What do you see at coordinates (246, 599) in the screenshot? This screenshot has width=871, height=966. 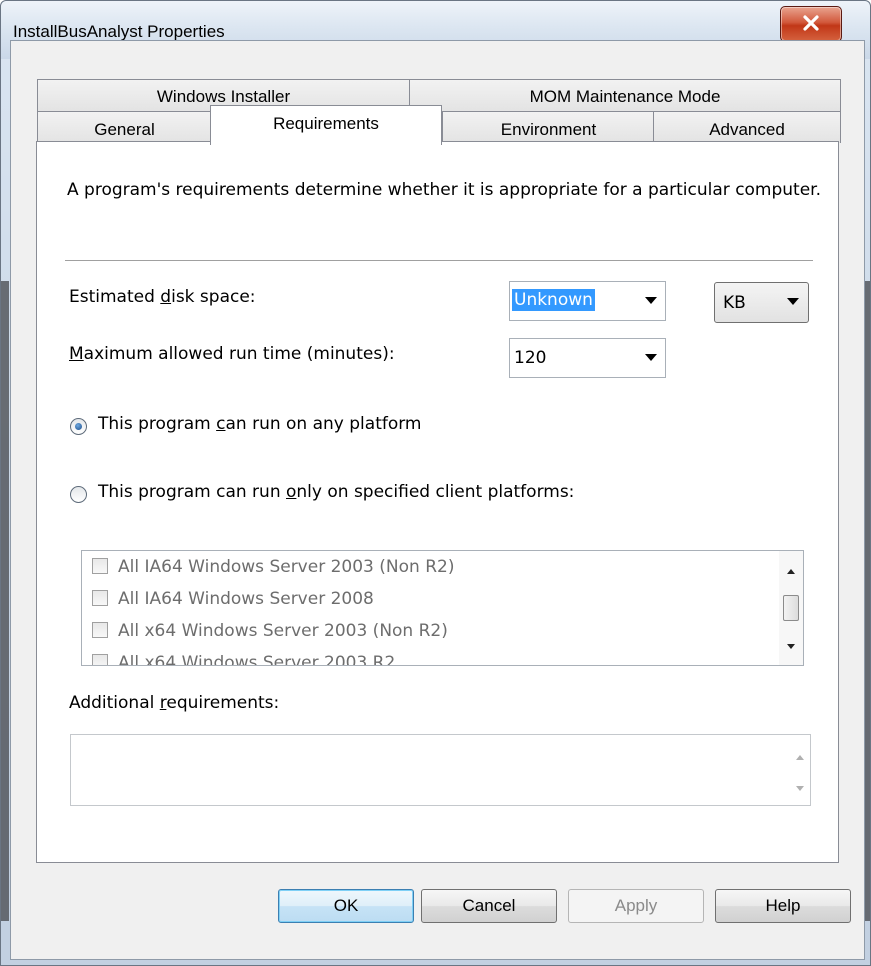 I see `platform-name: All IA64 Windows Server 2008` at bounding box center [246, 599].